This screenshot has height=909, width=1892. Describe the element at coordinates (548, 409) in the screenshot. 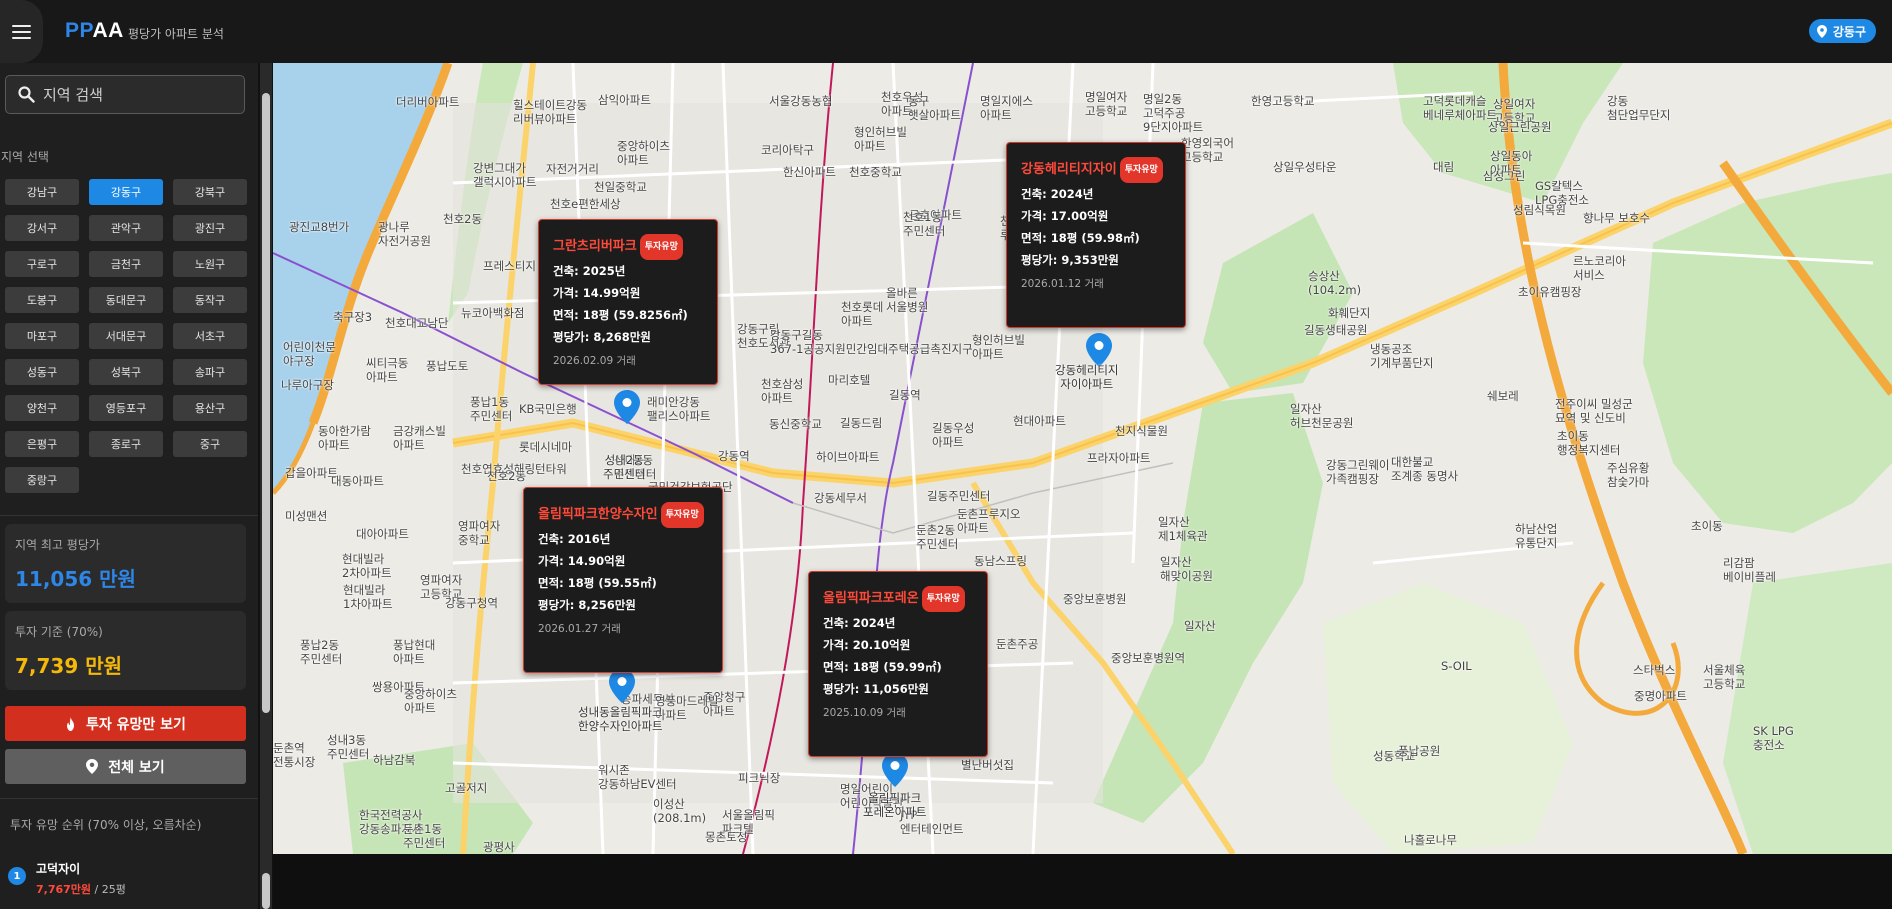

I see `map-place-label: KB국민은행` at that location.